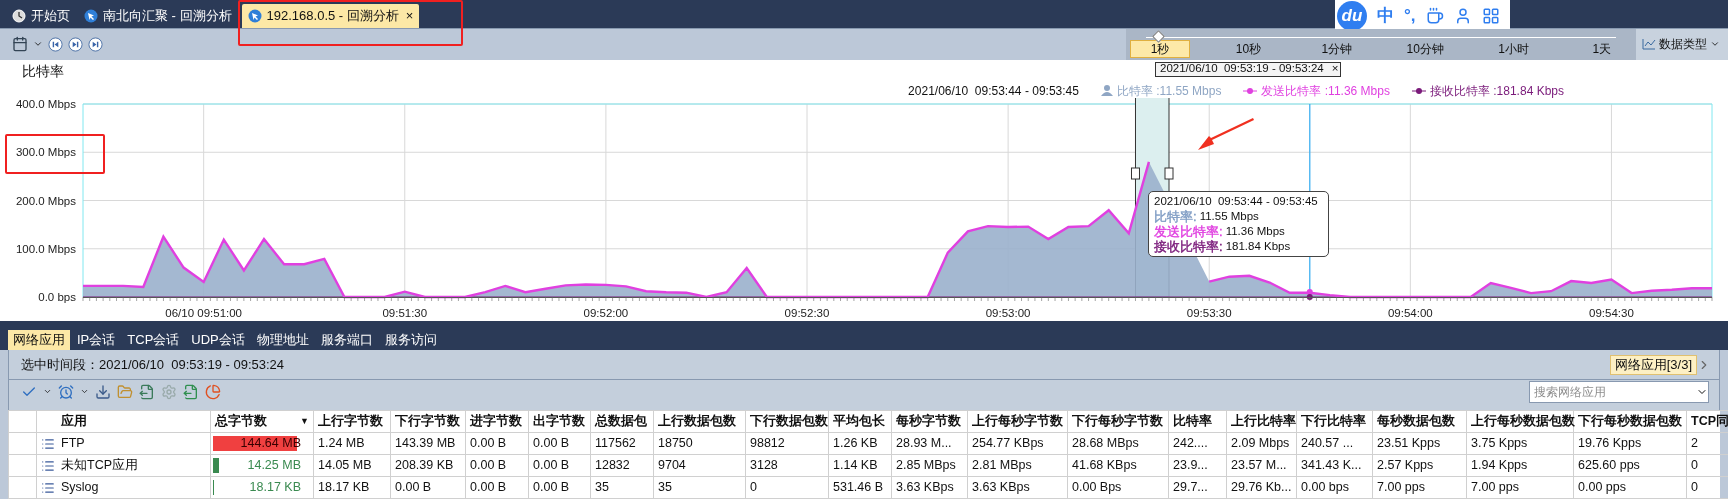 The width and height of the screenshot is (1728, 499). I want to click on table-cell: 3128, so click(787, 465).